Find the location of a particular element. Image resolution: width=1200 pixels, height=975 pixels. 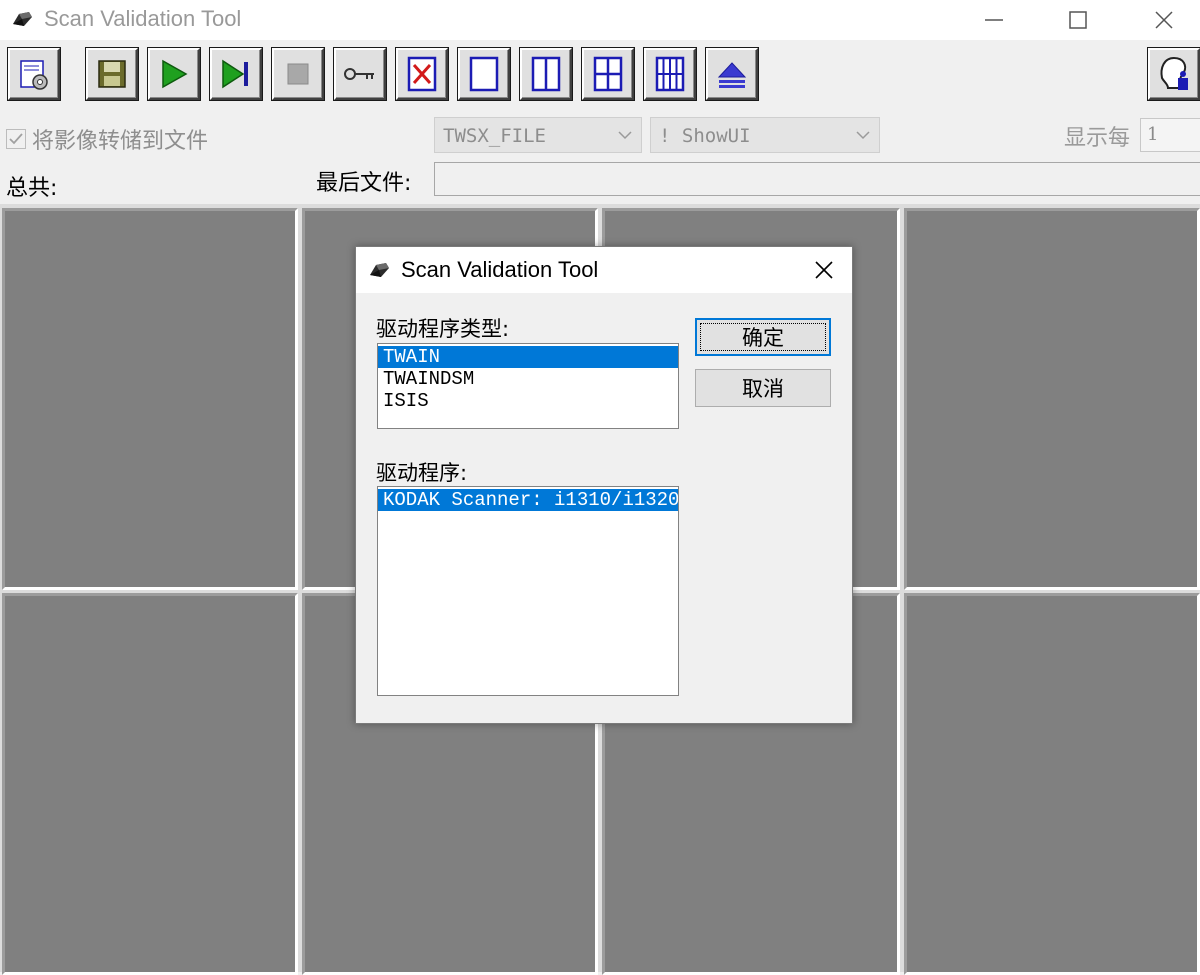

clear-button is located at coordinates (422, 74).